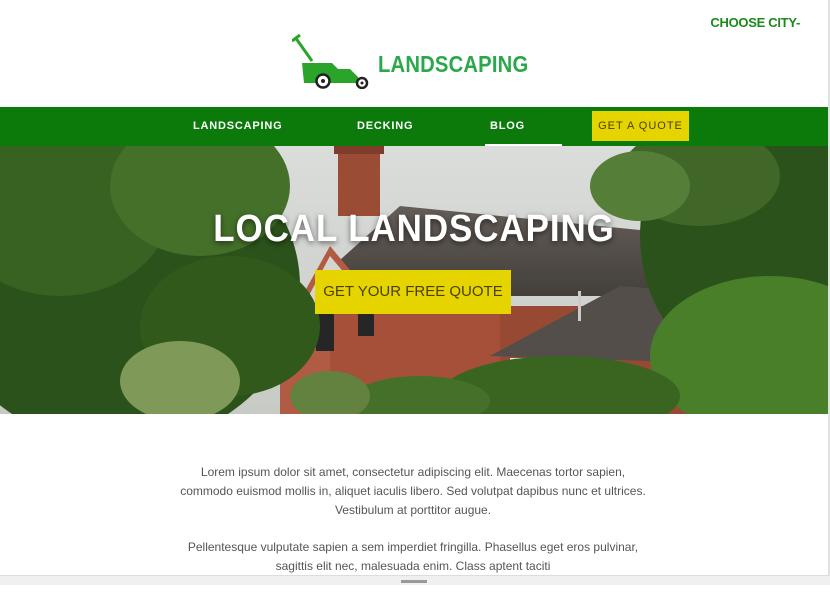 This screenshot has height=594, width=830. What do you see at coordinates (640, 126) in the screenshot?
I see `get-a-quote-button: GET A QUOTE` at bounding box center [640, 126].